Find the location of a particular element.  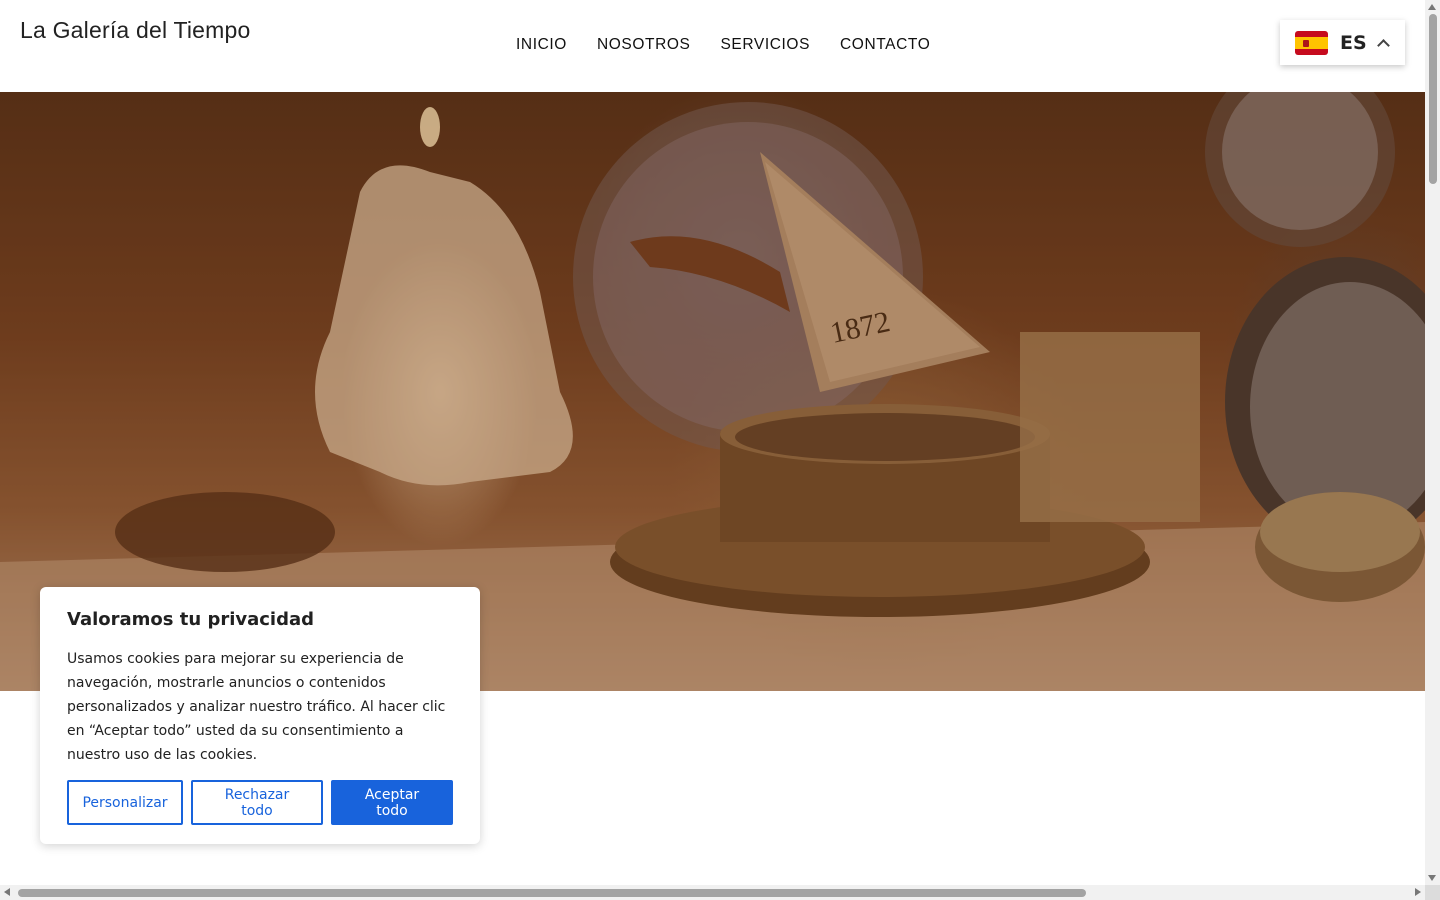

language-code: ES is located at coordinates (1353, 42).